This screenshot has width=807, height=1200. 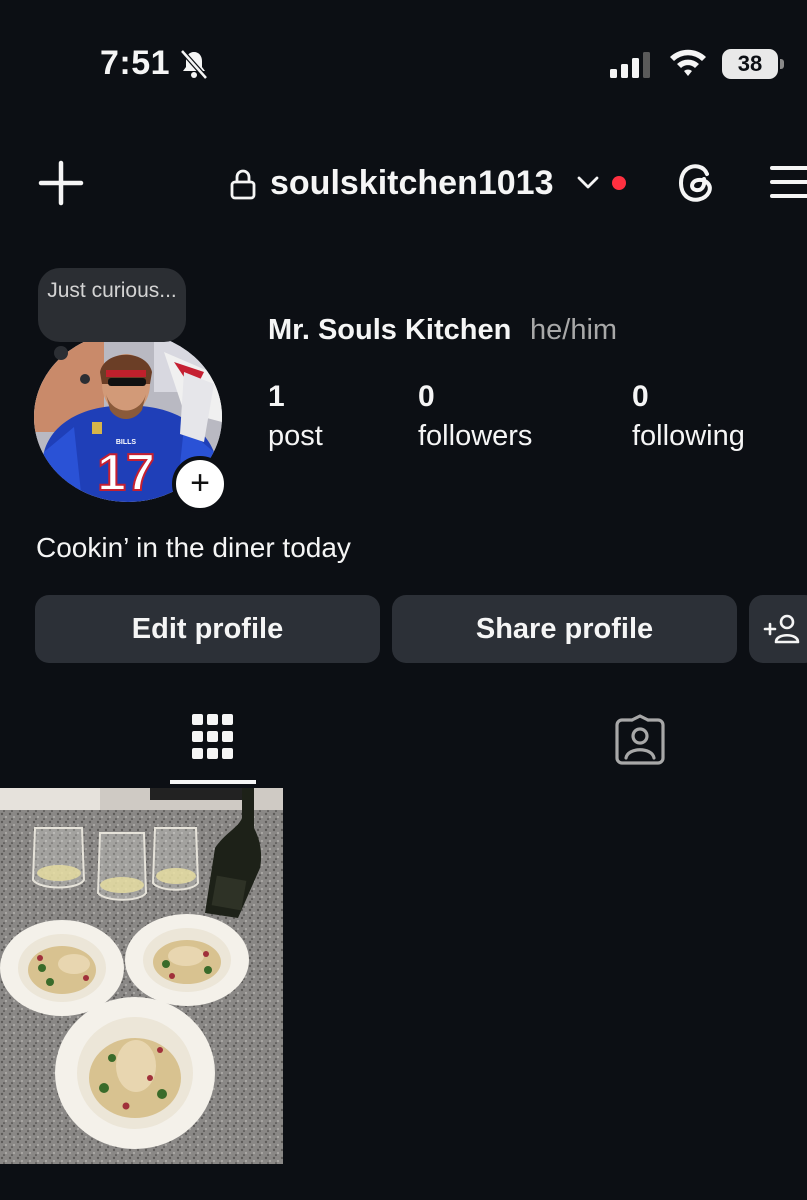 What do you see at coordinates (85, 379) in the screenshot?
I see `note-bubble-tail-small` at bounding box center [85, 379].